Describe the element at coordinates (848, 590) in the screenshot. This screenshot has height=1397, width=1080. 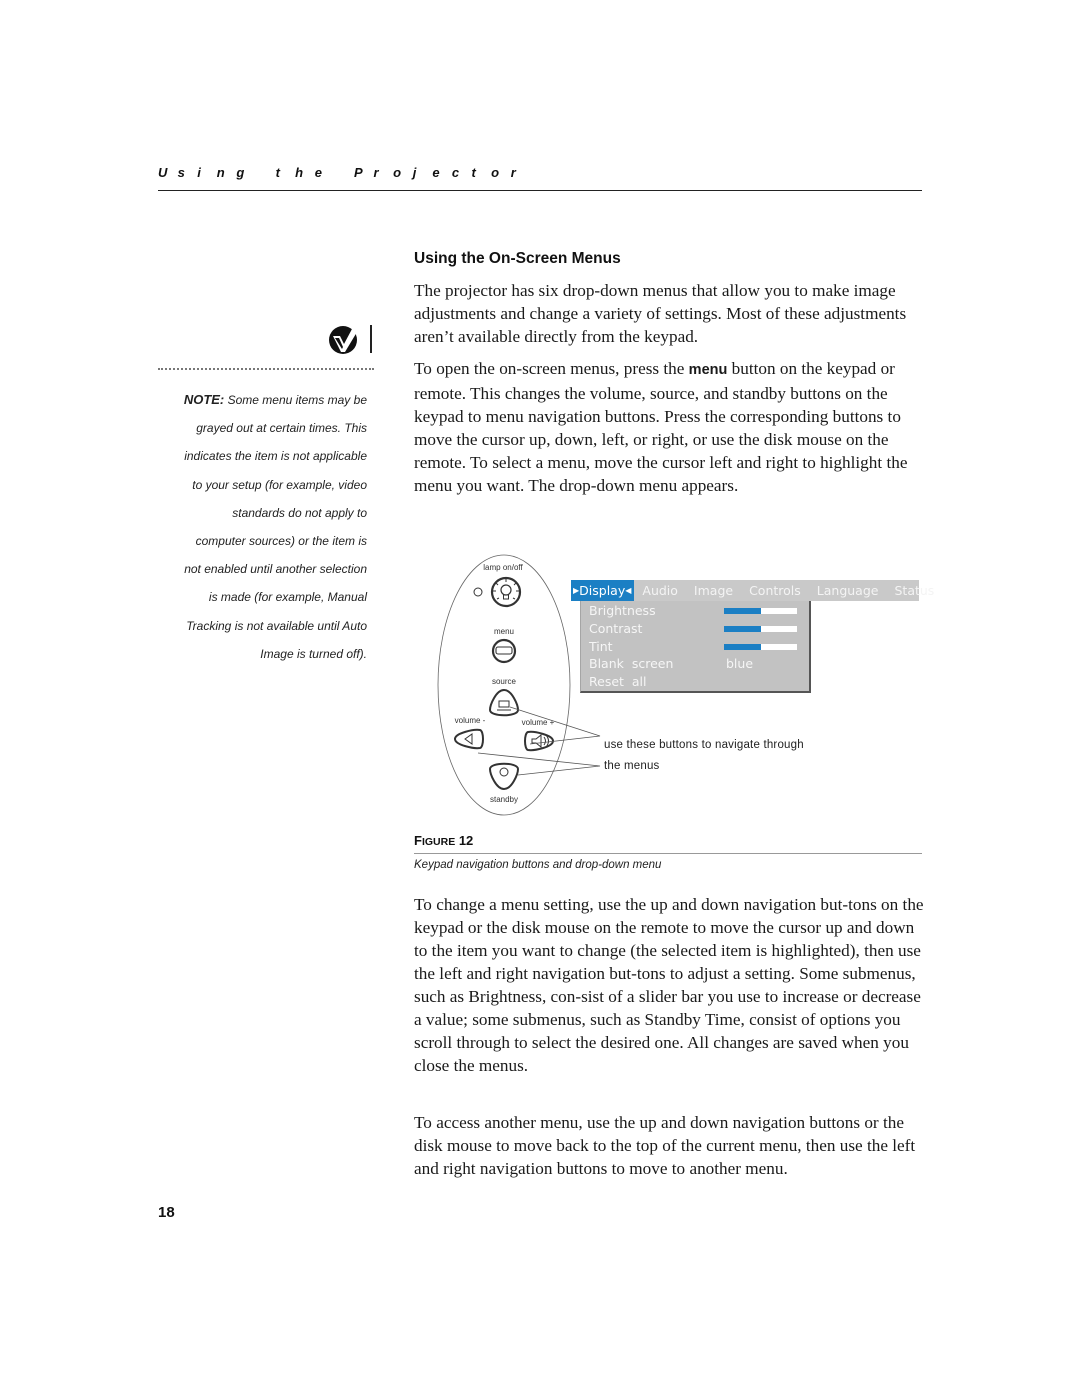
I see `osd-tab-language: Language` at that location.